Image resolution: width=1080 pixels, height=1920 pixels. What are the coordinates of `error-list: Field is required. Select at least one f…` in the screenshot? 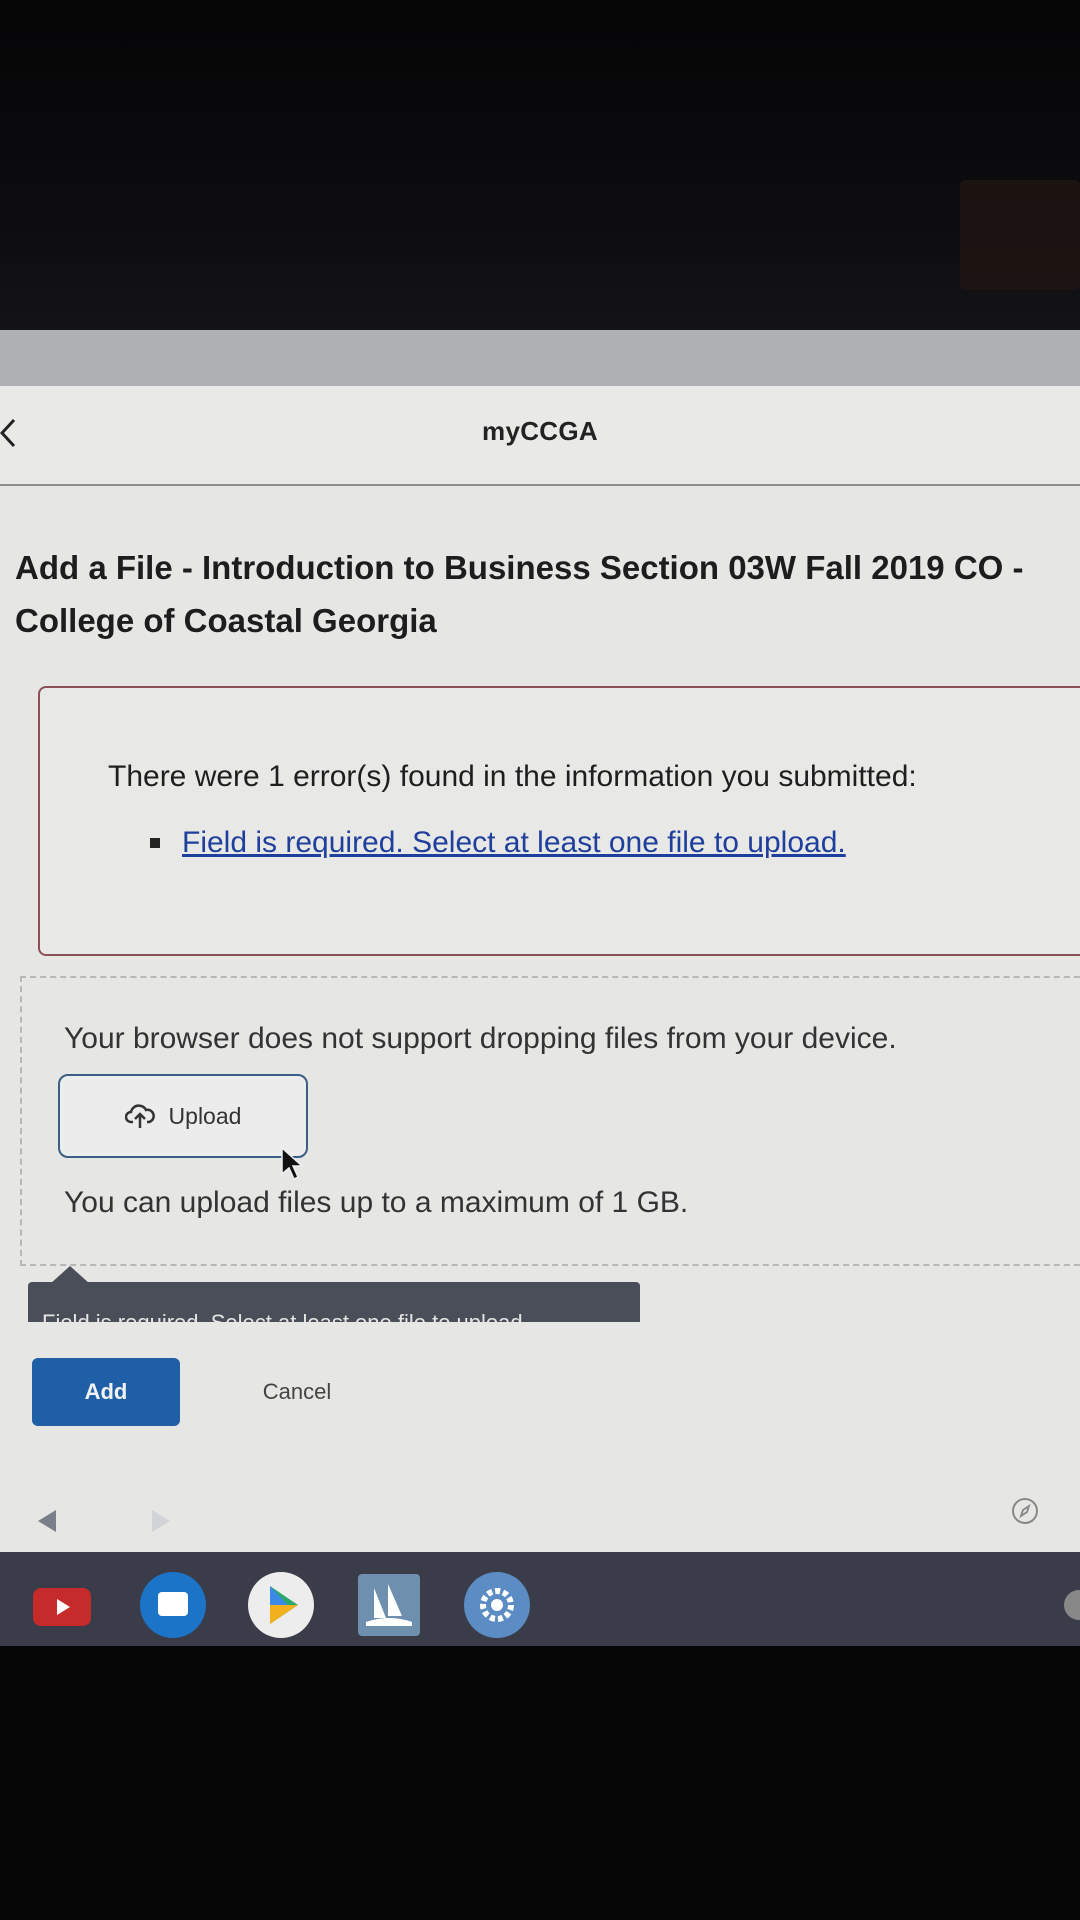 It's located at (498, 843).